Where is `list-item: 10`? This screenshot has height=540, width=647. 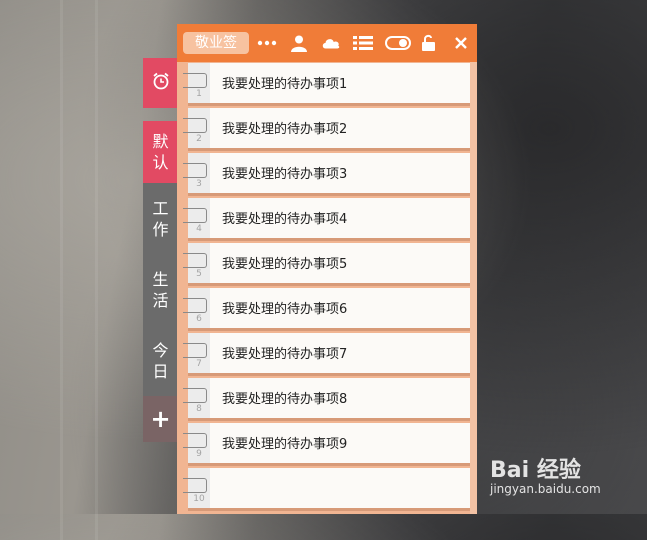
list-item: 10 is located at coordinates (327, 489).